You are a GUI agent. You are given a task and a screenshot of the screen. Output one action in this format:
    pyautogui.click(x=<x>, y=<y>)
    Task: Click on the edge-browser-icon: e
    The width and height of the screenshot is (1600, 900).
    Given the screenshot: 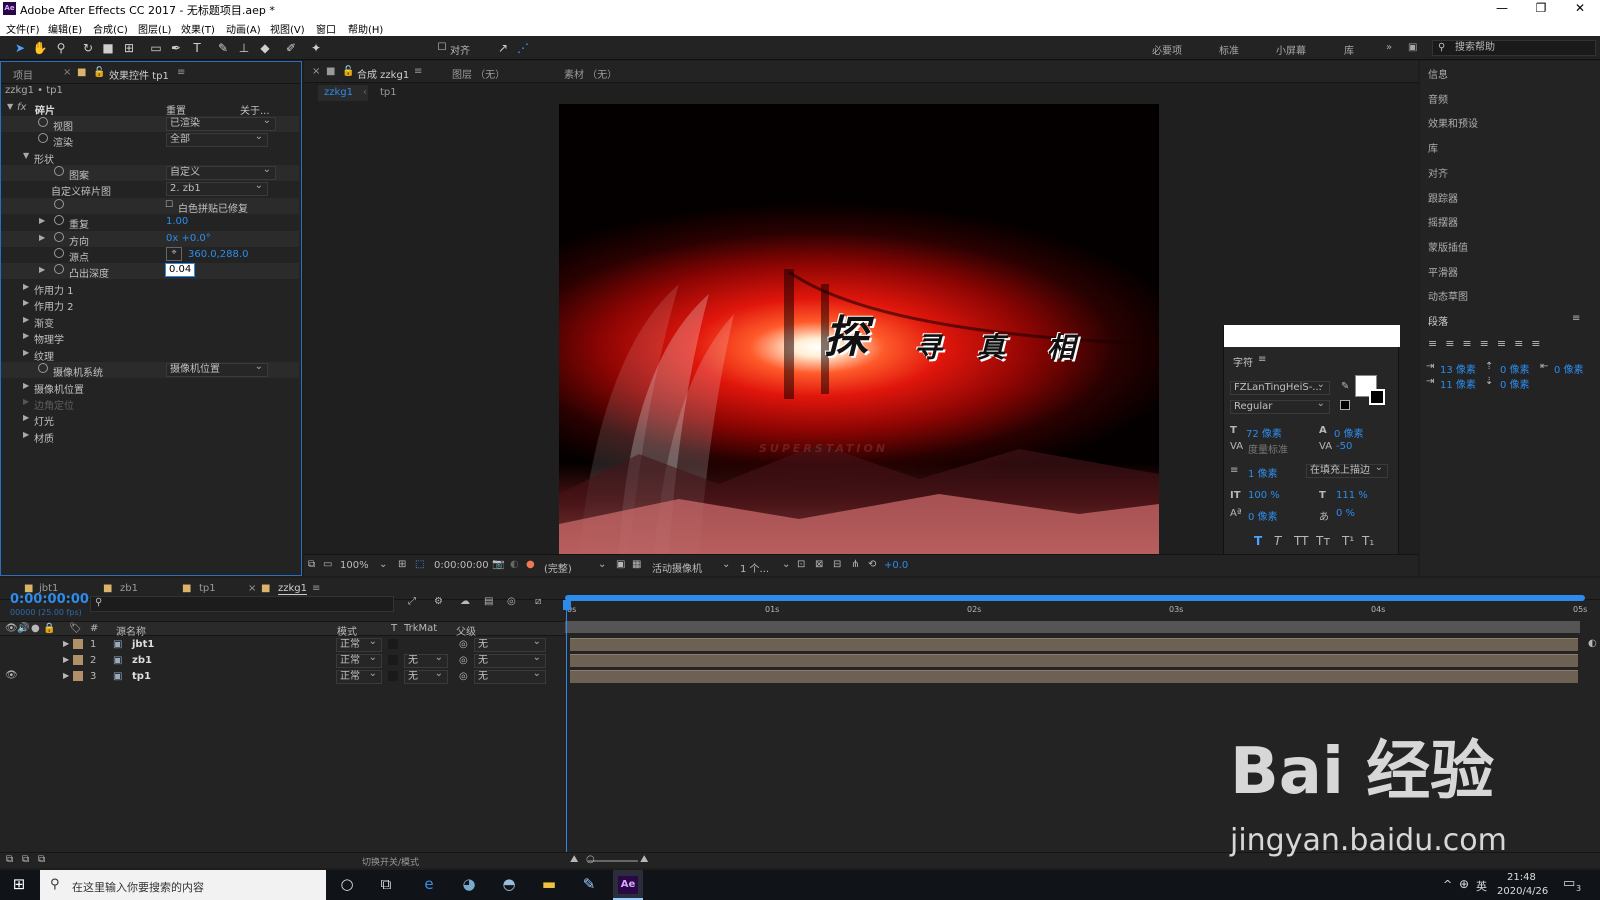 What is the action you would take?
    pyautogui.click(x=429, y=885)
    